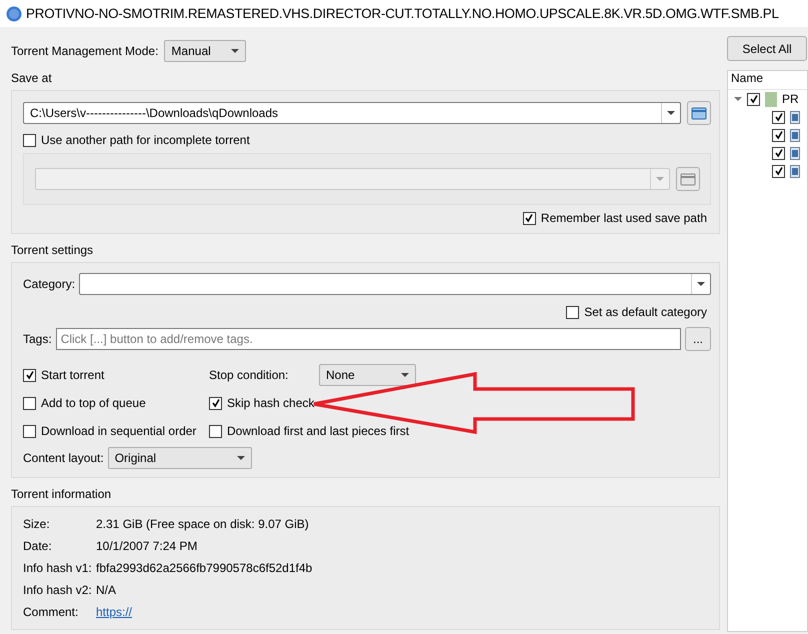  What do you see at coordinates (767, 80) in the screenshot?
I see `name-column-header: Name` at bounding box center [767, 80].